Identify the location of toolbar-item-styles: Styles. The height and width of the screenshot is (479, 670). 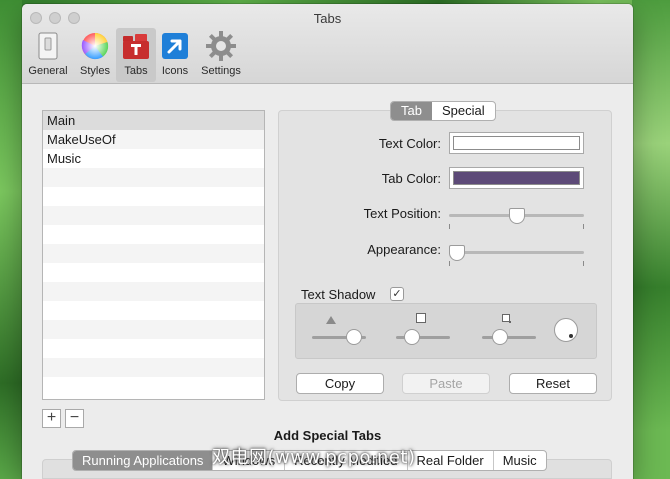
(95, 55).